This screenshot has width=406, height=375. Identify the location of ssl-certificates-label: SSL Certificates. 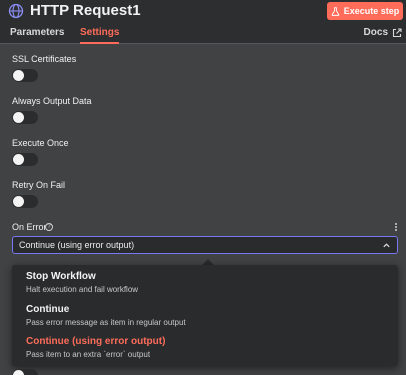
(44, 59).